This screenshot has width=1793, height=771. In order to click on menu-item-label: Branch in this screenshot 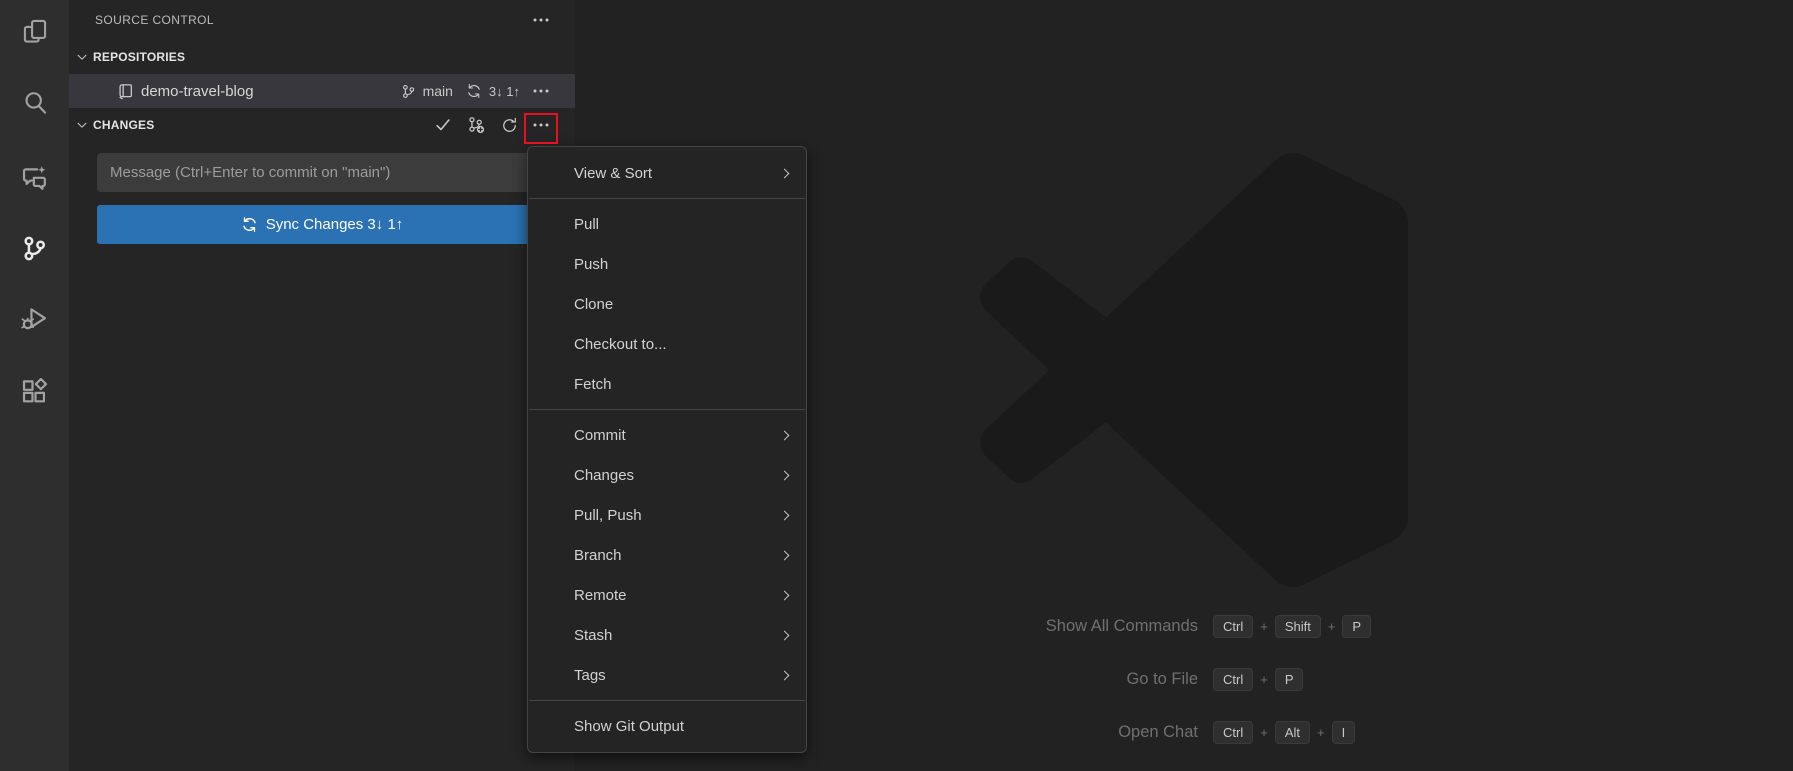, I will do `click(598, 555)`.